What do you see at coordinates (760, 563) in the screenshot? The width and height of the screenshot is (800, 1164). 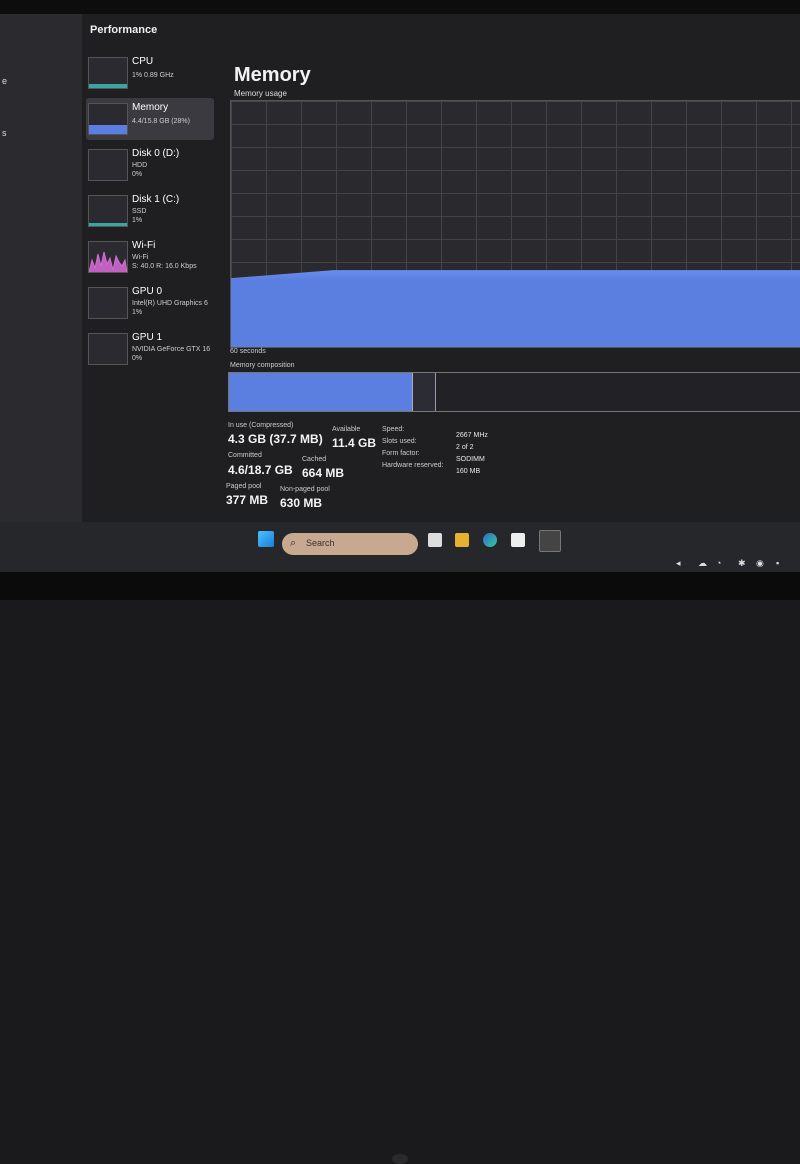 I see `tray-icon: ◉` at bounding box center [760, 563].